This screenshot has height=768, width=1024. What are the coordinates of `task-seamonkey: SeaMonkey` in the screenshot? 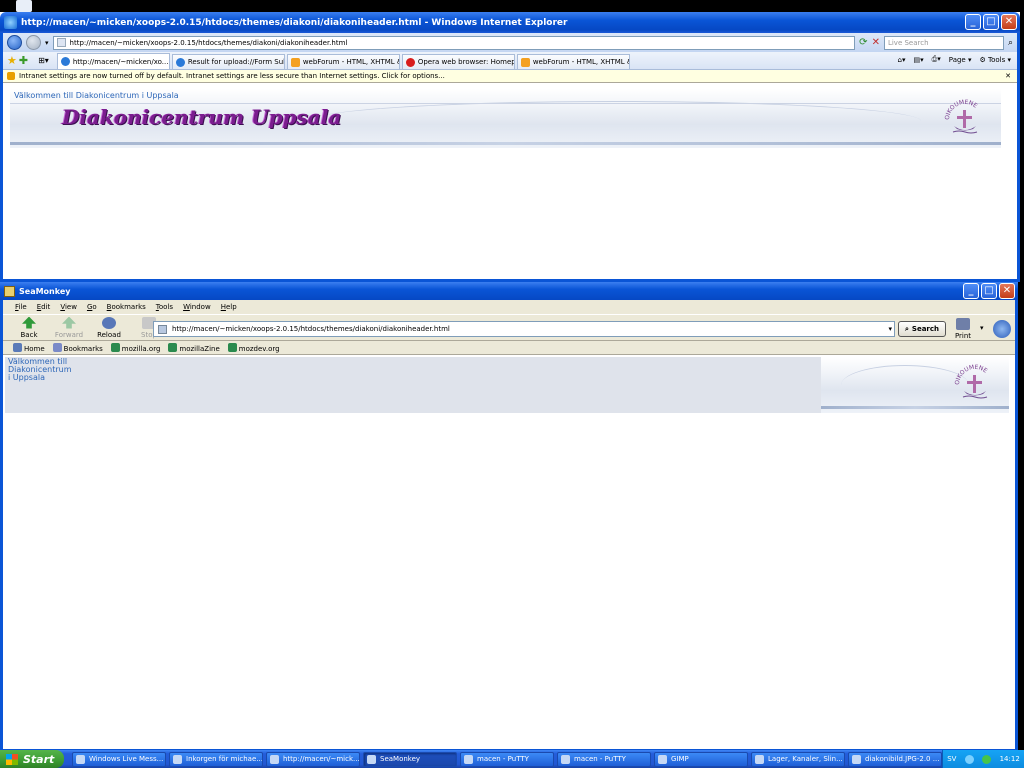 It's located at (410, 759).